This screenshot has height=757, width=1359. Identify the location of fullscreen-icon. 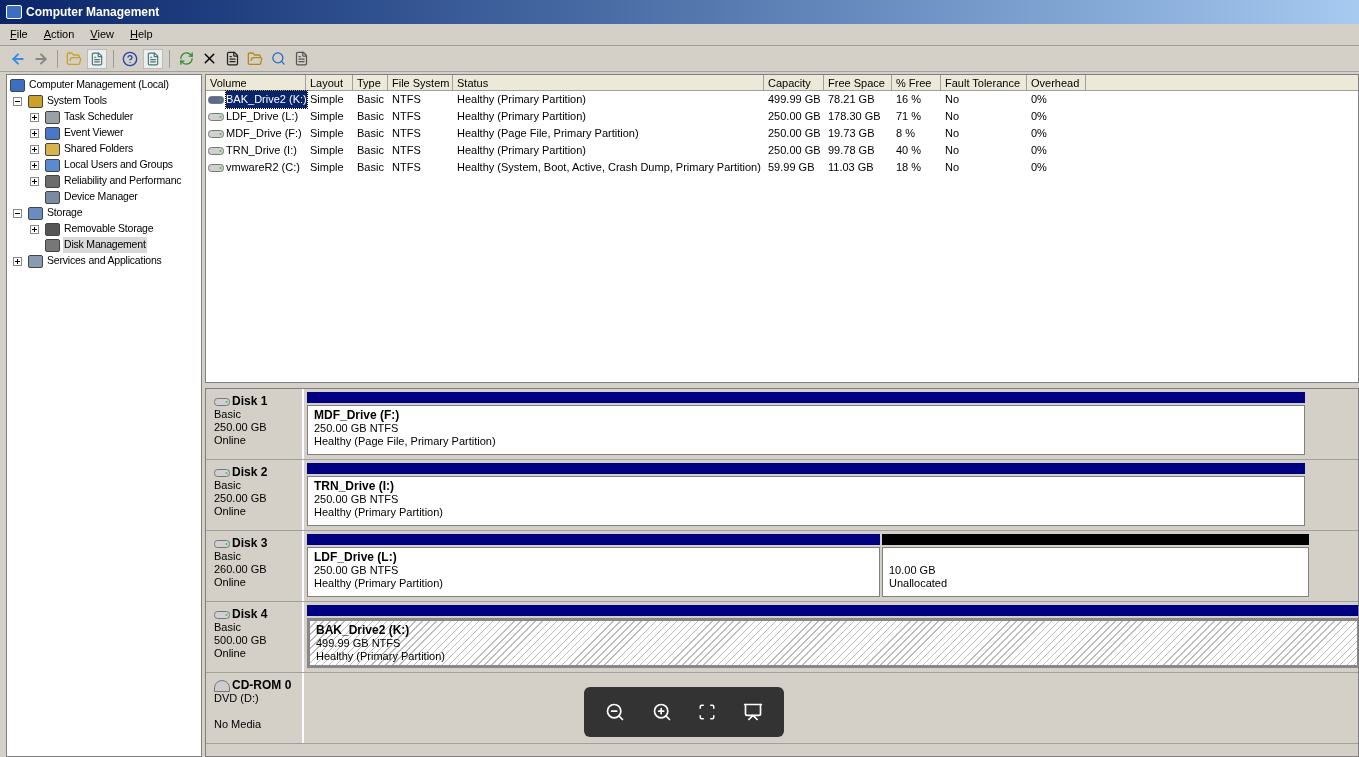
(707, 712).